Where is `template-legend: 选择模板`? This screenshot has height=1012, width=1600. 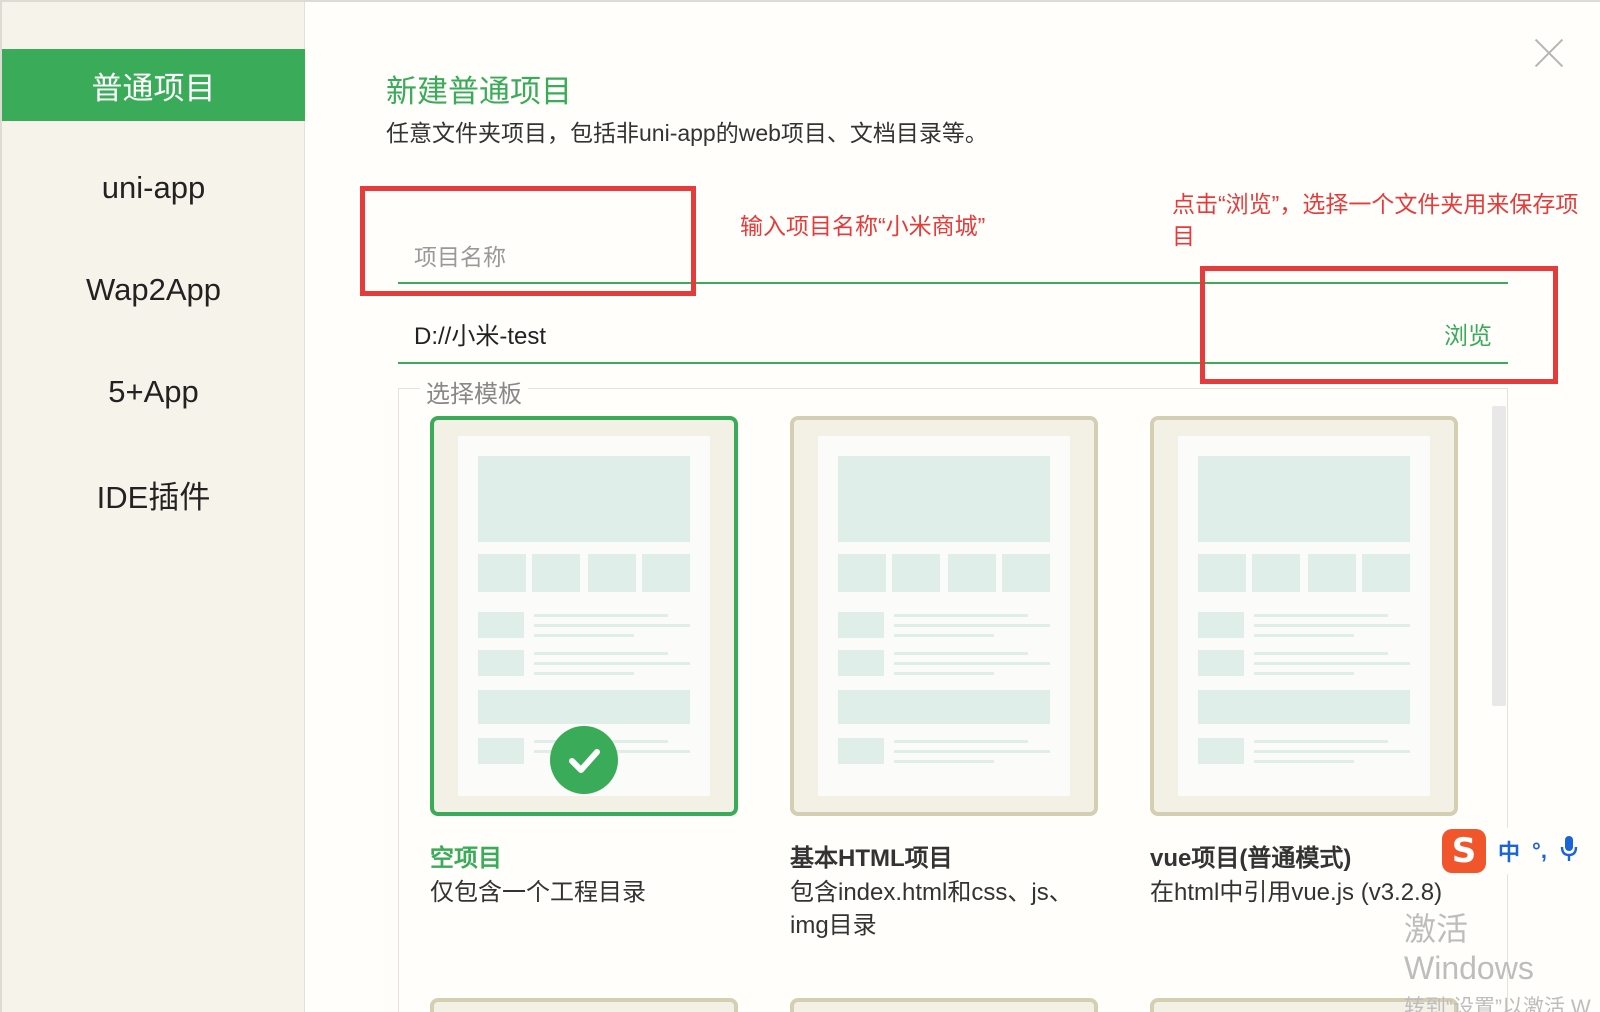 template-legend: 选择模板 is located at coordinates (474, 391).